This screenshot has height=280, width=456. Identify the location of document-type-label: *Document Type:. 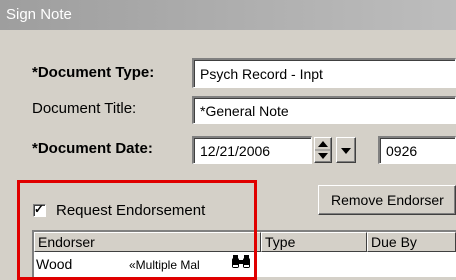
(93, 72).